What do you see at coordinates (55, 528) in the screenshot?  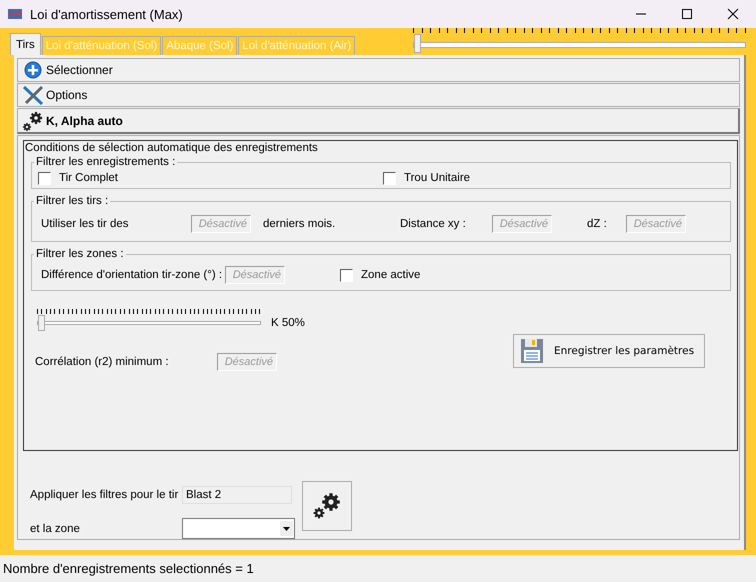 I see `field-label: et la zone` at bounding box center [55, 528].